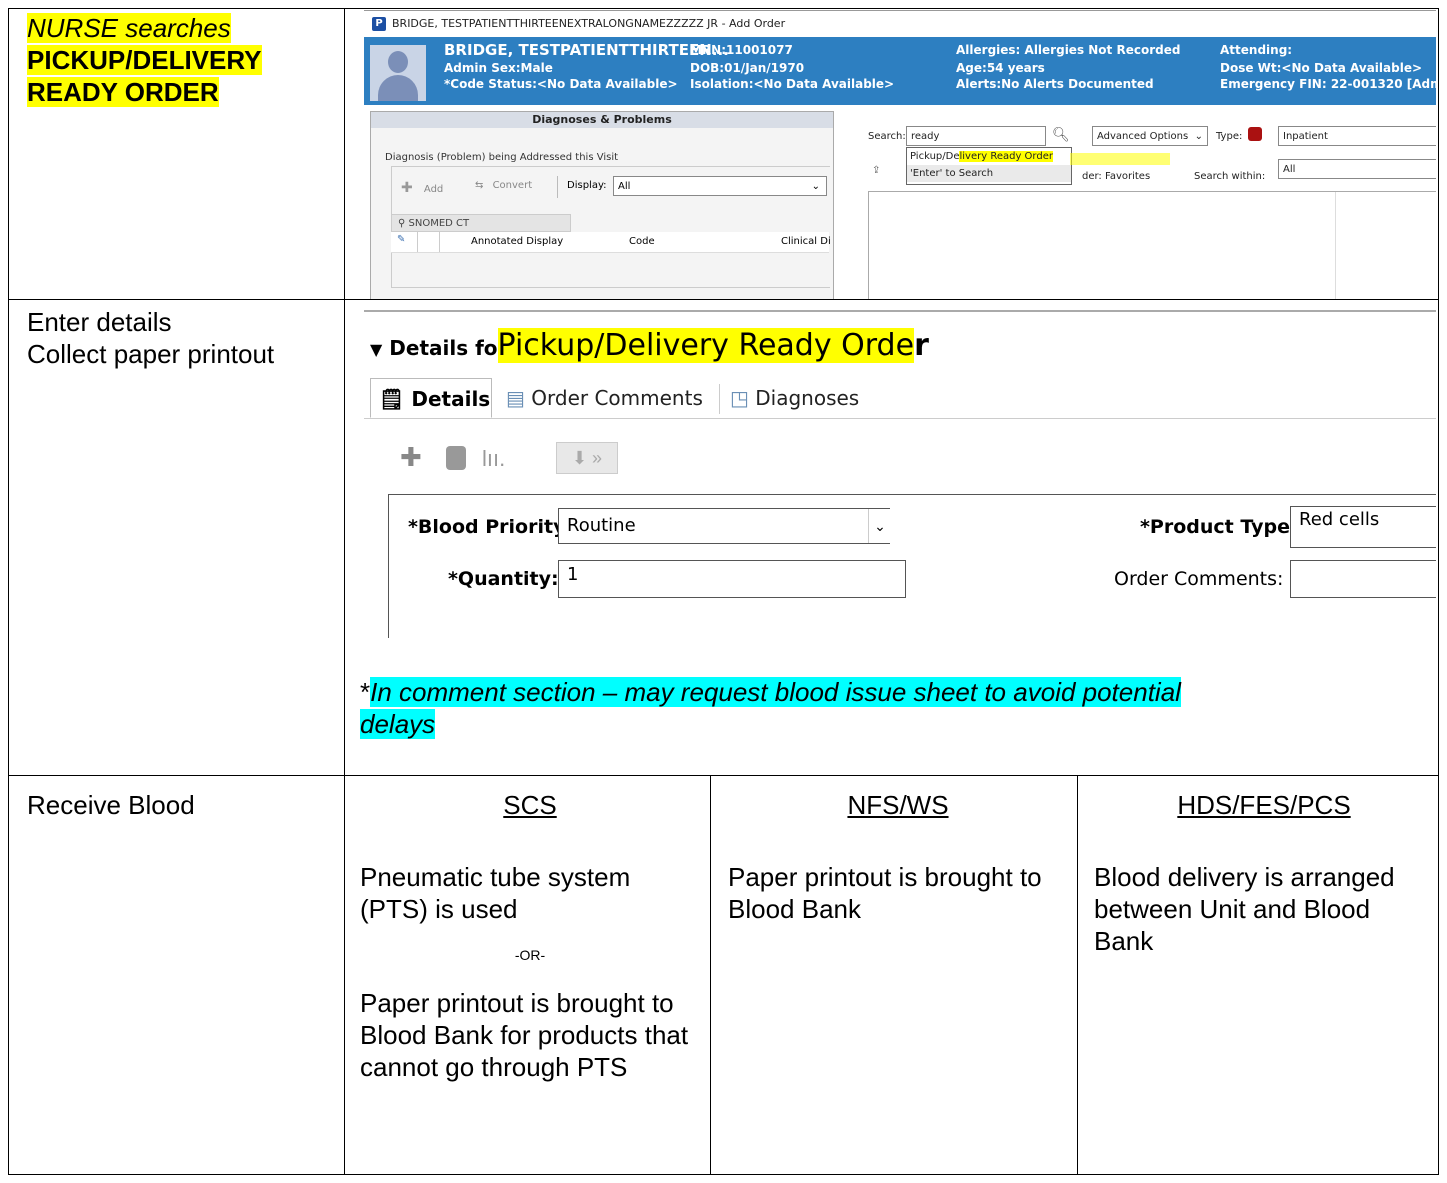 This screenshot has width=1447, height=1183. I want to click on isolation: Isolation:<No Data Available>, so click(792, 84).